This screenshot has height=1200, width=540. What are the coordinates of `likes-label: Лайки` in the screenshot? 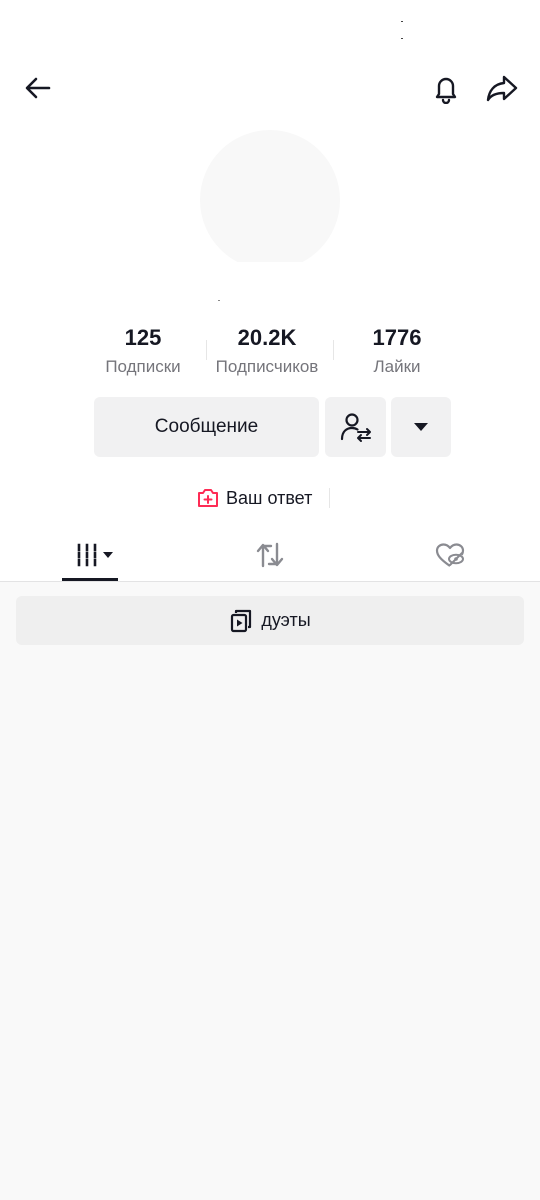 It's located at (397, 366).